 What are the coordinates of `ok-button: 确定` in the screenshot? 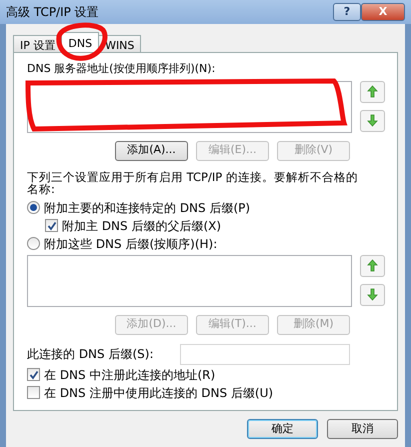 It's located at (282, 429).